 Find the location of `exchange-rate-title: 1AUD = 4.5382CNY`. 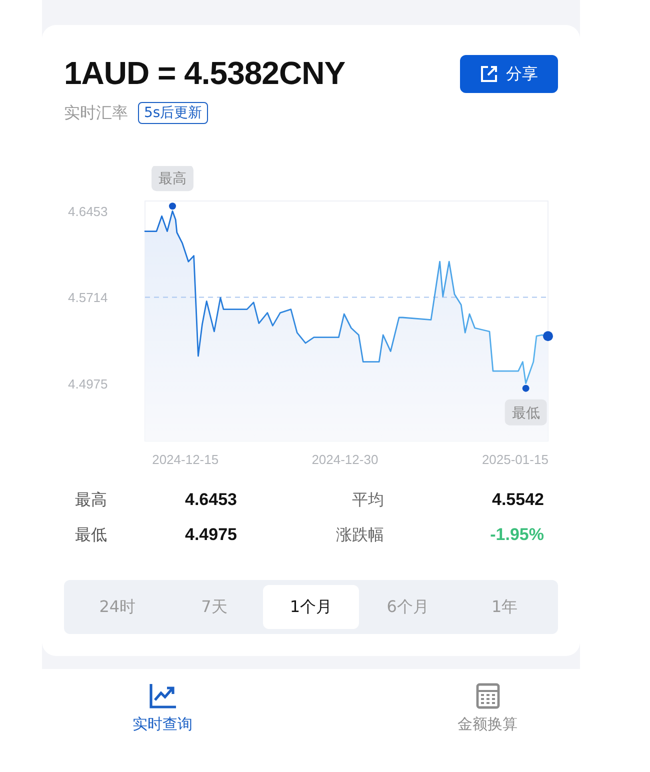

exchange-rate-title: 1AUD = 4.5382CNY is located at coordinates (205, 73).